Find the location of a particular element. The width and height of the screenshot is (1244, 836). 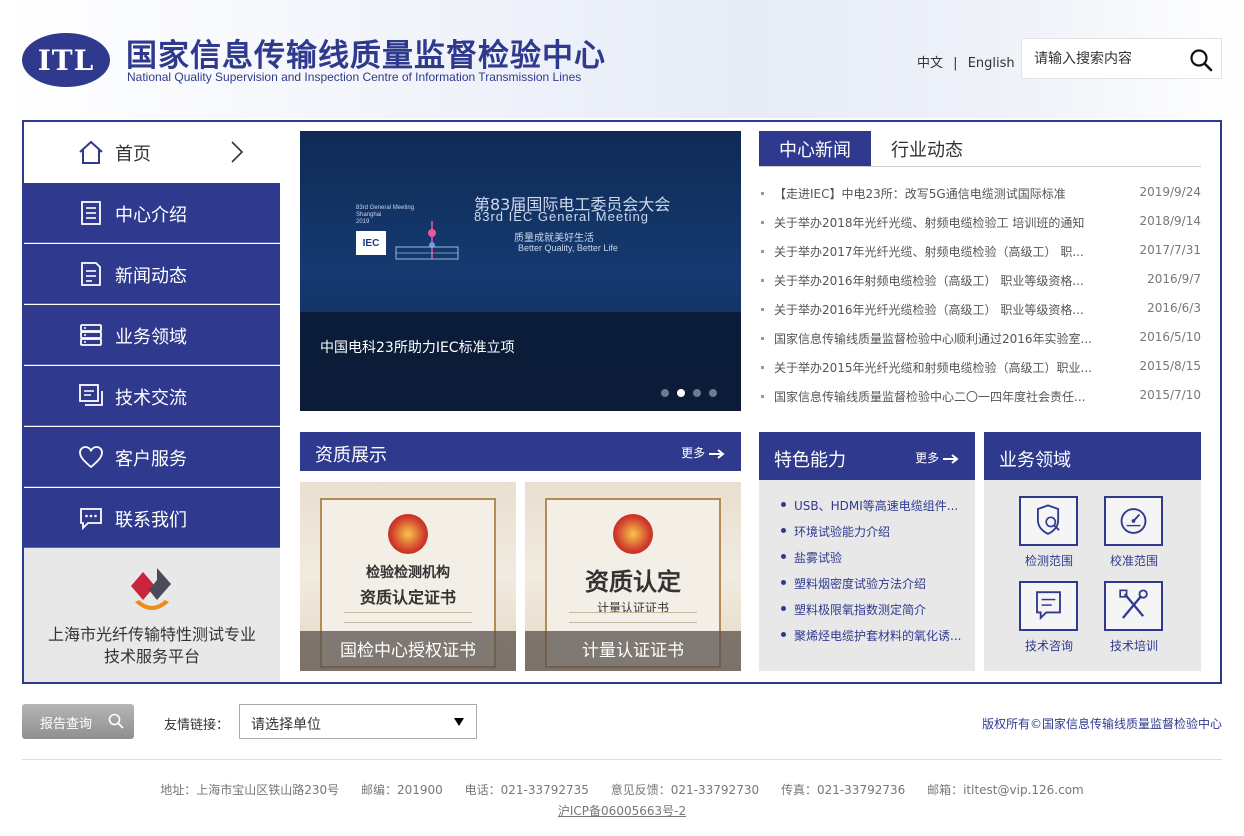

features-more-link: 更多 is located at coordinates (937, 457).